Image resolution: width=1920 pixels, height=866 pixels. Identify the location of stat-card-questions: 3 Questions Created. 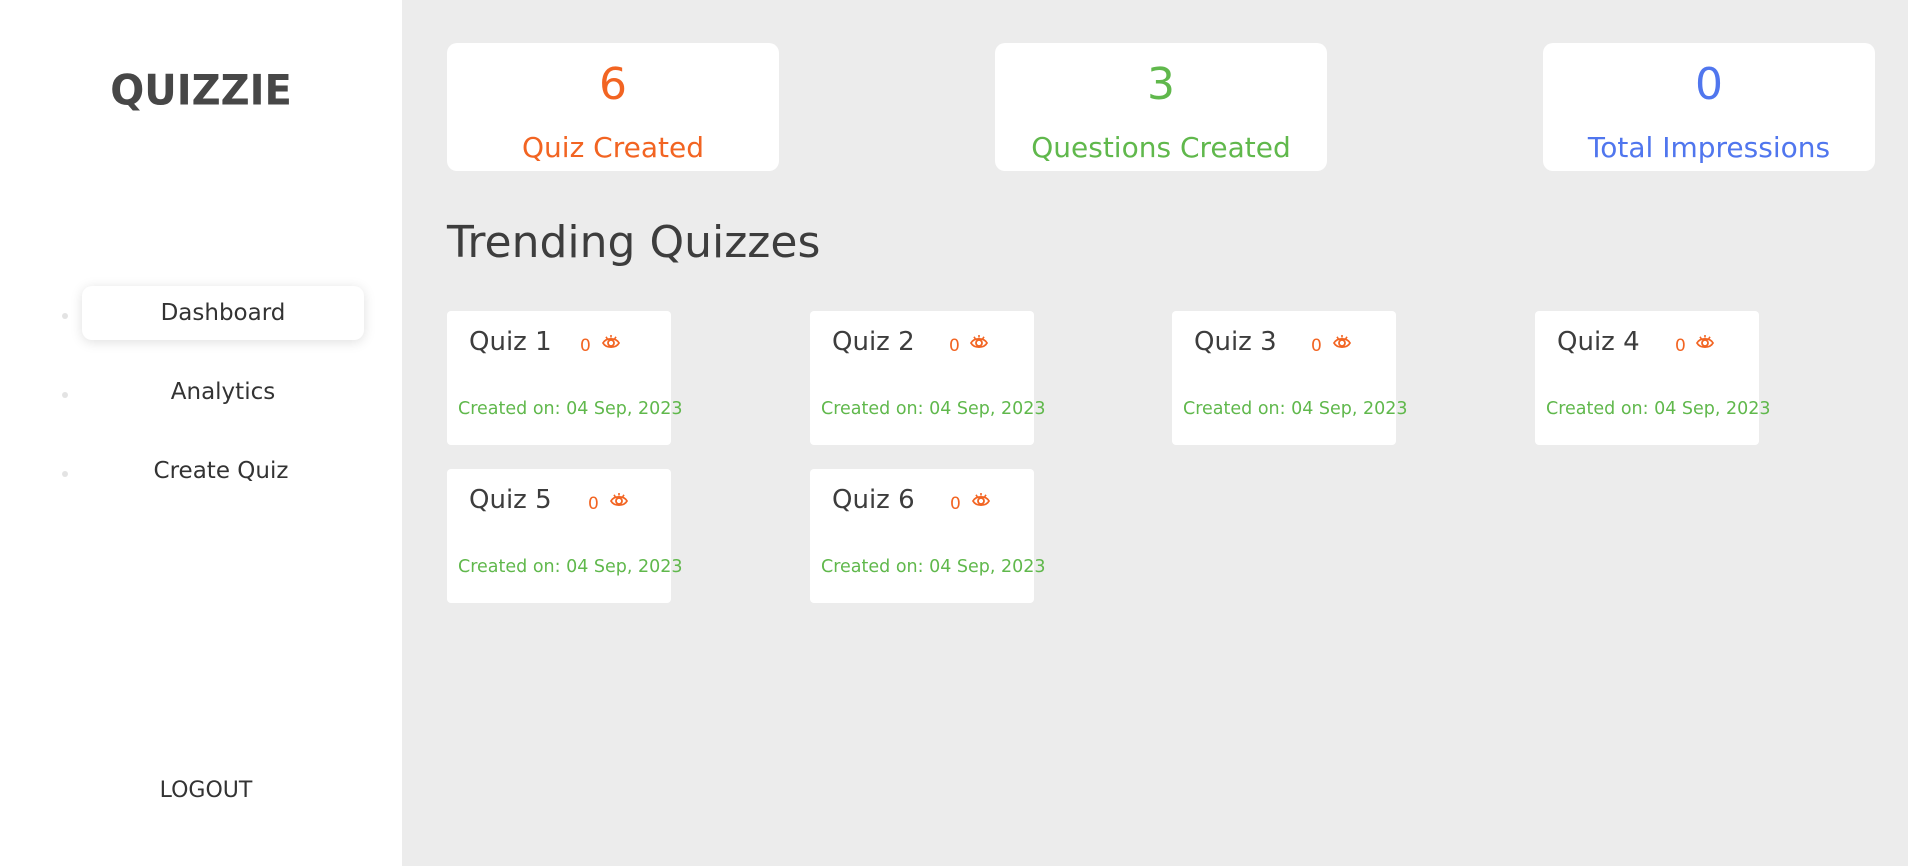
(1161, 107).